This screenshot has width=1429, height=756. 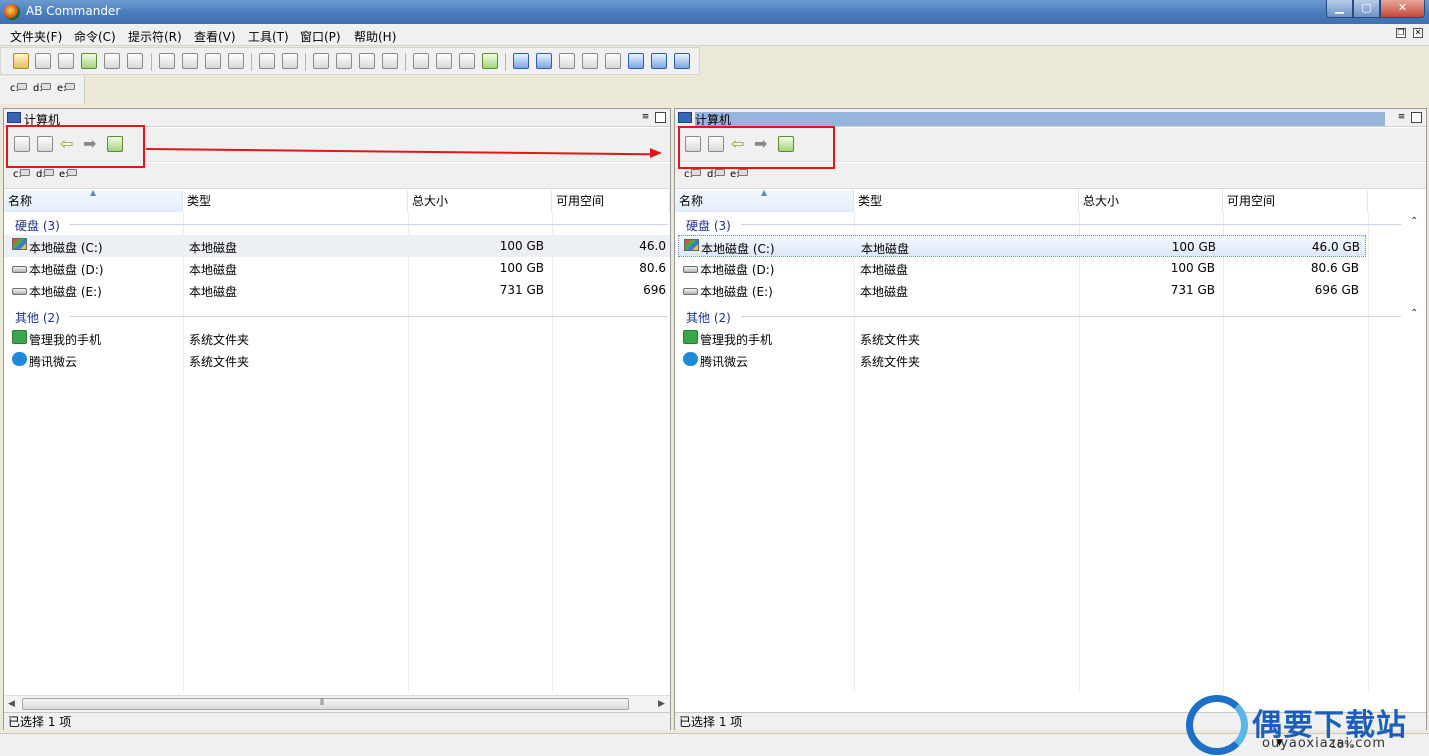 What do you see at coordinates (21, 174) in the screenshot?
I see `left-drive-c-button: c:` at bounding box center [21, 174].